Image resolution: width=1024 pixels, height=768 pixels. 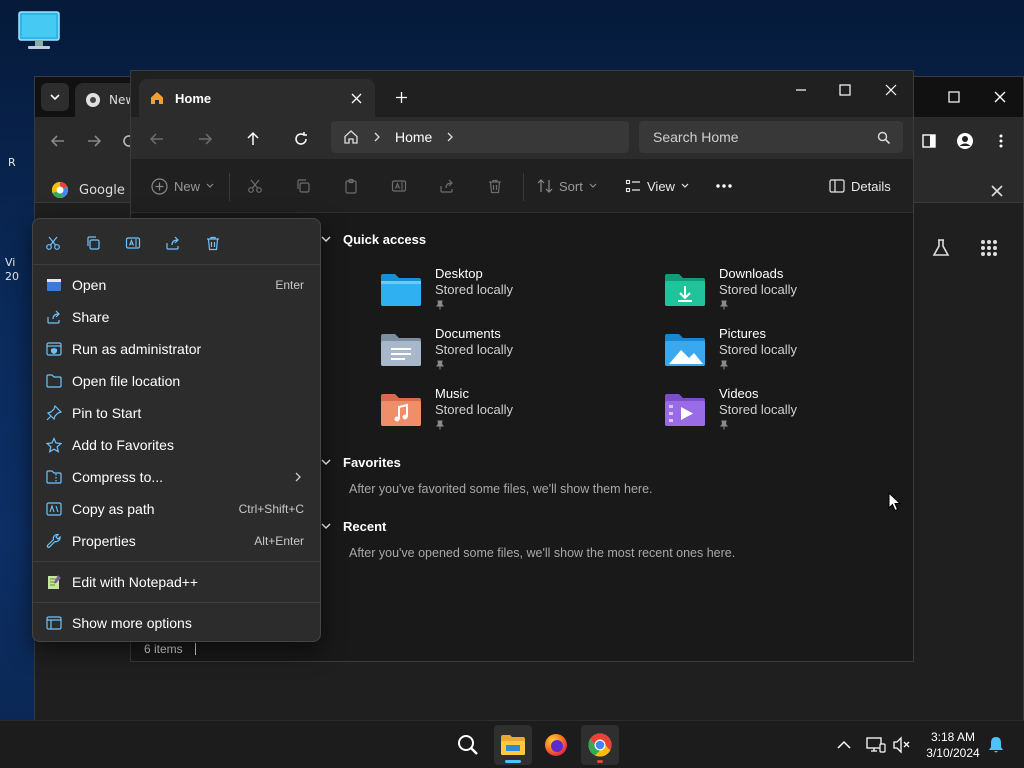 I want to click on arrow-up-icon, so click(x=253, y=138).